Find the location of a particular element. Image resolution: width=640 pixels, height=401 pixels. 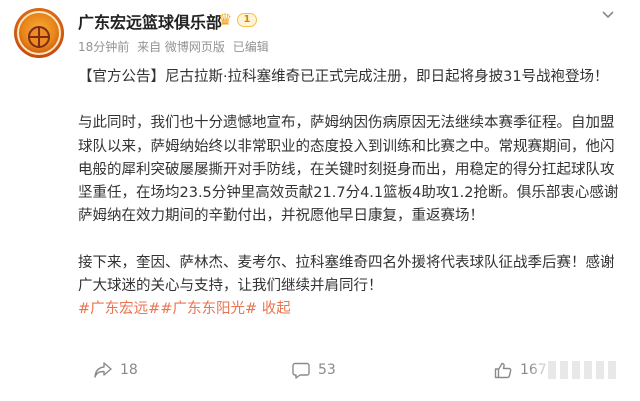

comment-icon is located at coordinates (301, 370).